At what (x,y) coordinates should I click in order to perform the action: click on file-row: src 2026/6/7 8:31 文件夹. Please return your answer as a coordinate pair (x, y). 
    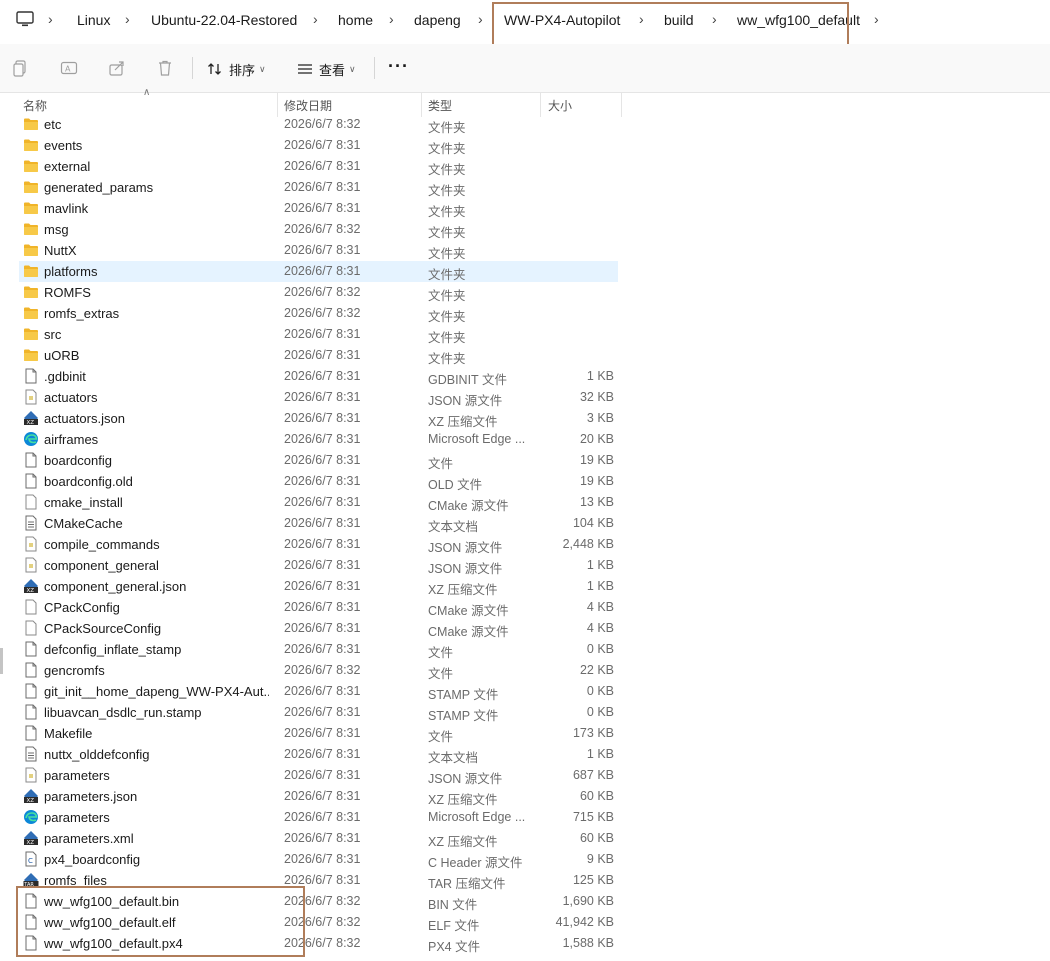
    Looking at the image, I should click on (318, 334).